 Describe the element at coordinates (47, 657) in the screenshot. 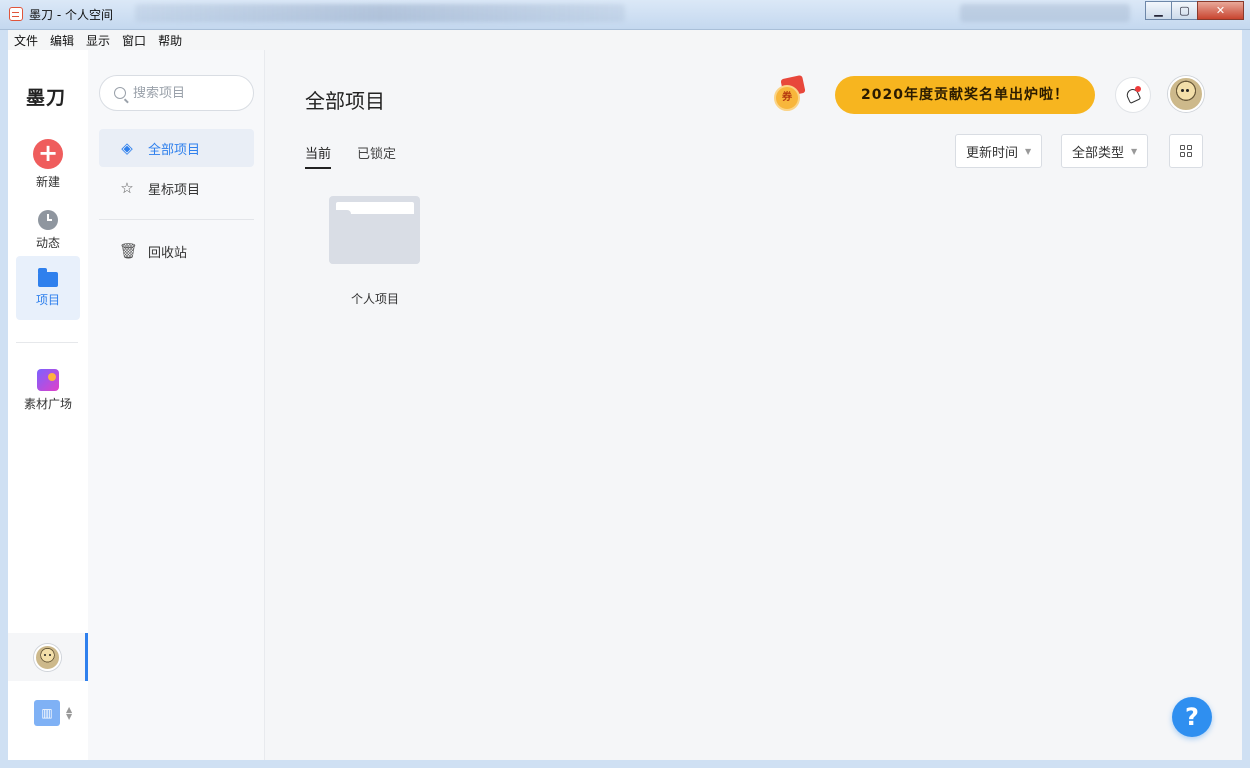

I see `avatar` at that location.